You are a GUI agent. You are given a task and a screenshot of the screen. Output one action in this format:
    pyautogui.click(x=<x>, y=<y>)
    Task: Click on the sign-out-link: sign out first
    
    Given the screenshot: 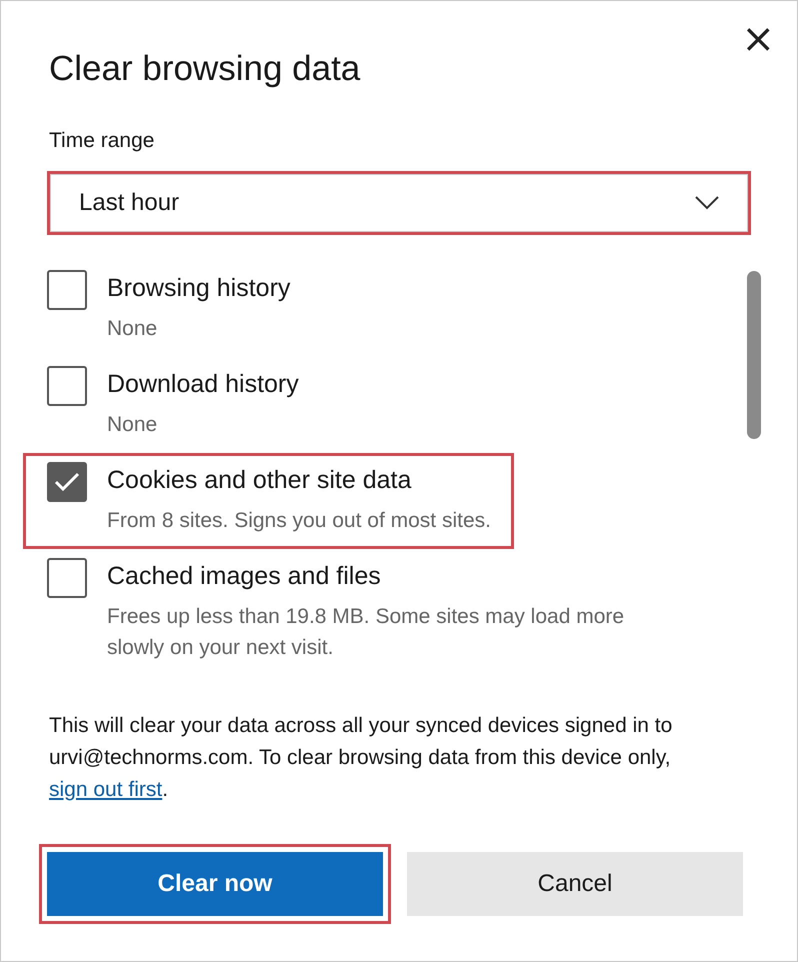 What is the action you would take?
    pyautogui.click(x=105, y=789)
    